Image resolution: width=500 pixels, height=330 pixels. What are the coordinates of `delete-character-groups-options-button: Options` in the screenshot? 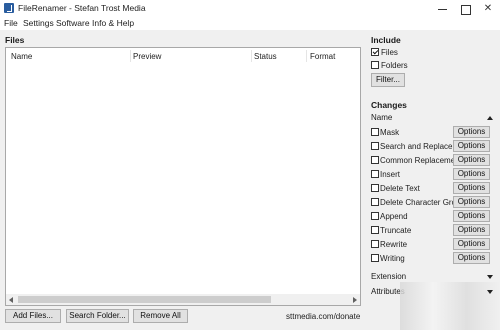 It's located at (471, 202).